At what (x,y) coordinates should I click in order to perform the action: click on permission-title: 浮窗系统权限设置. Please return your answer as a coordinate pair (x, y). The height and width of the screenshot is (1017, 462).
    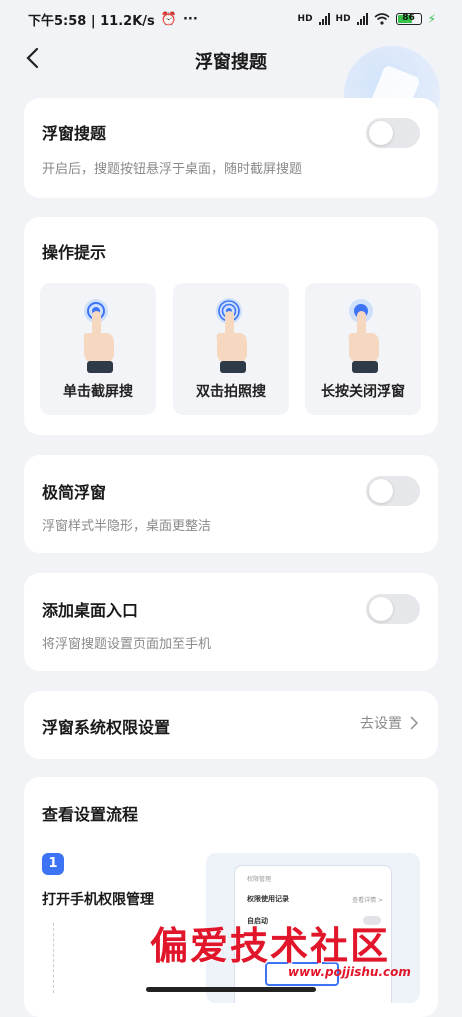
    Looking at the image, I should click on (106, 727).